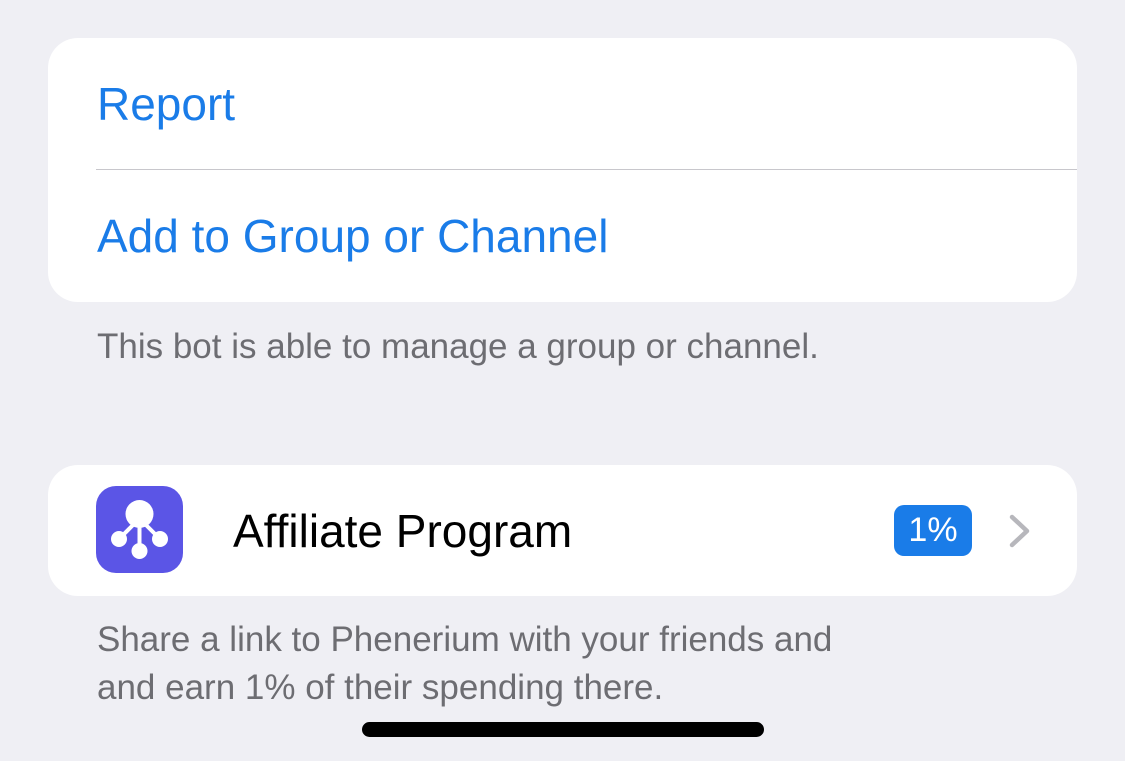  I want to click on commission-badge: 1%, so click(933, 530).